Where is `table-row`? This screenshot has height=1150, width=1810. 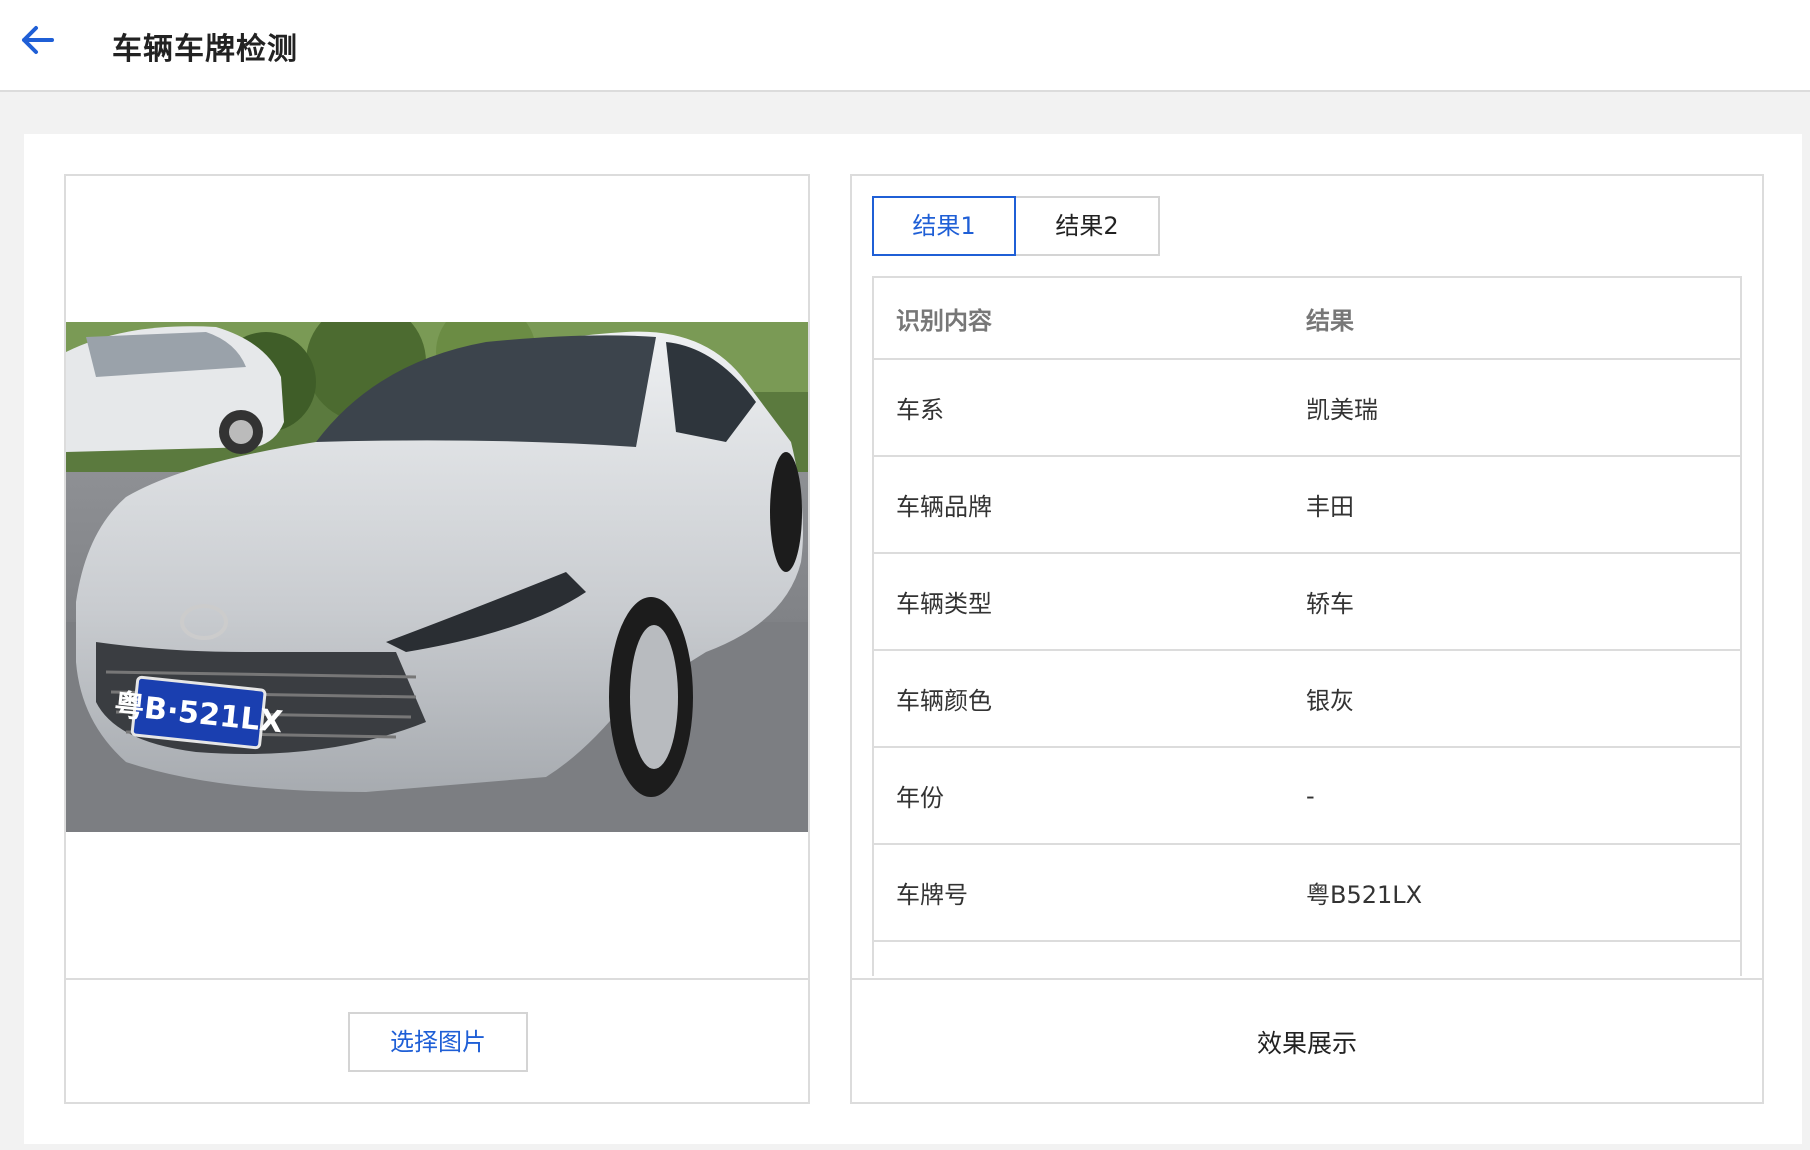 table-row is located at coordinates (1307, 959).